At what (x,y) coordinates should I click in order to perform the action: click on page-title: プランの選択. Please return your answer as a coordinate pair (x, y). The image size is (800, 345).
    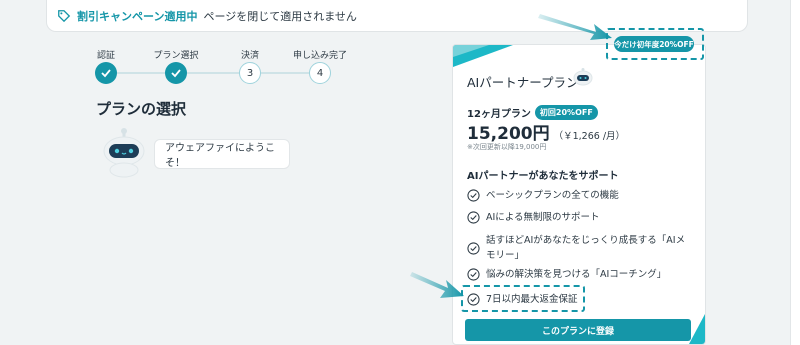
    Looking at the image, I should click on (141, 109).